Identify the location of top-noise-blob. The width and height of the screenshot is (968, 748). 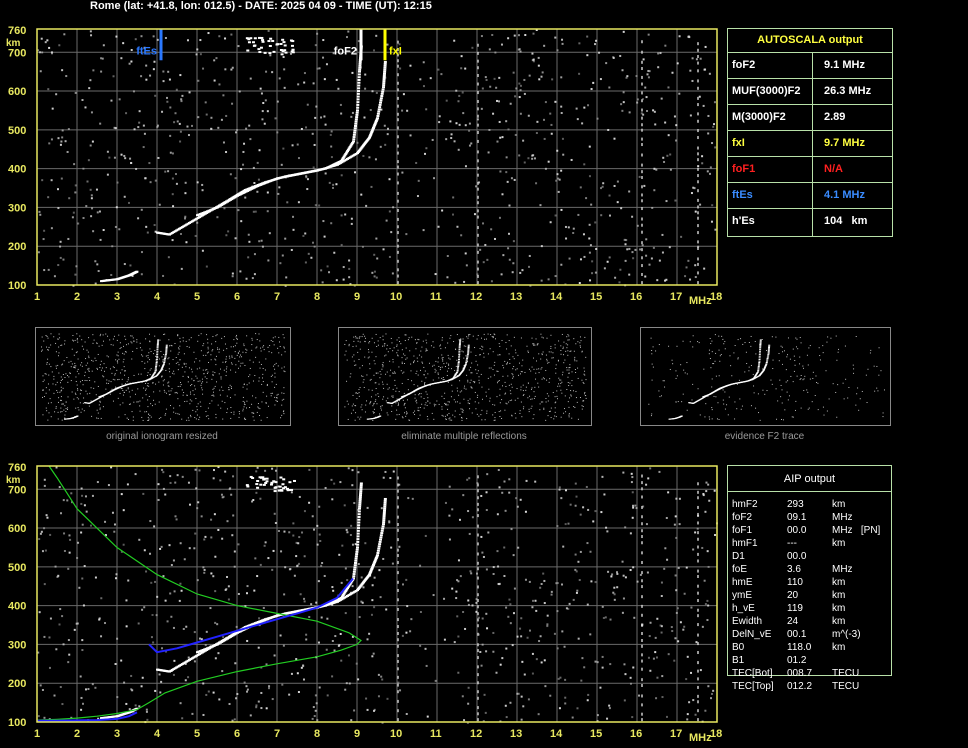
(248, 50).